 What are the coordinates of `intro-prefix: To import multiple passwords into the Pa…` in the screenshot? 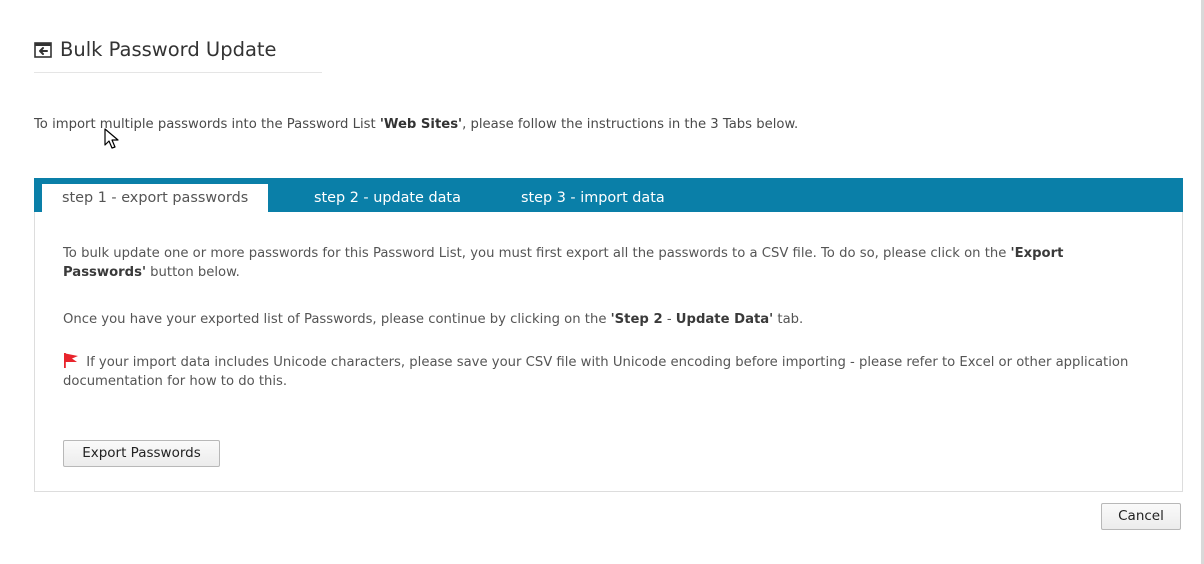 It's located at (207, 124).